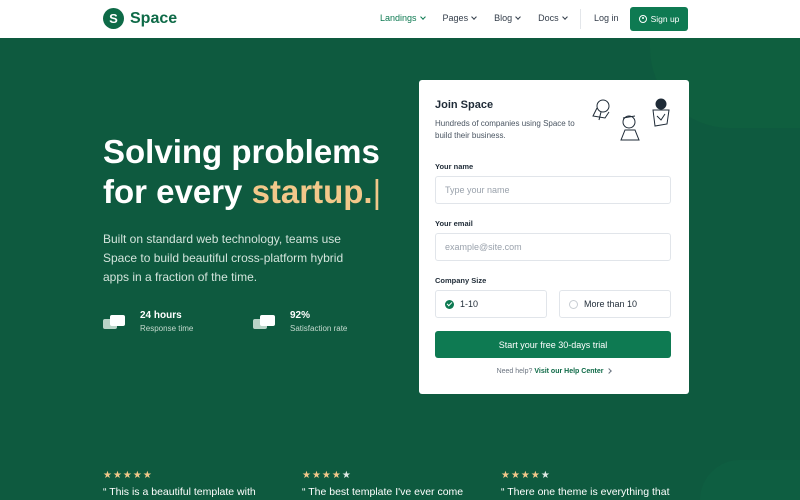  What do you see at coordinates (514, 371) in the screenshot?
I see `help-prefix: Need help?` at bounding box center [514, 371].